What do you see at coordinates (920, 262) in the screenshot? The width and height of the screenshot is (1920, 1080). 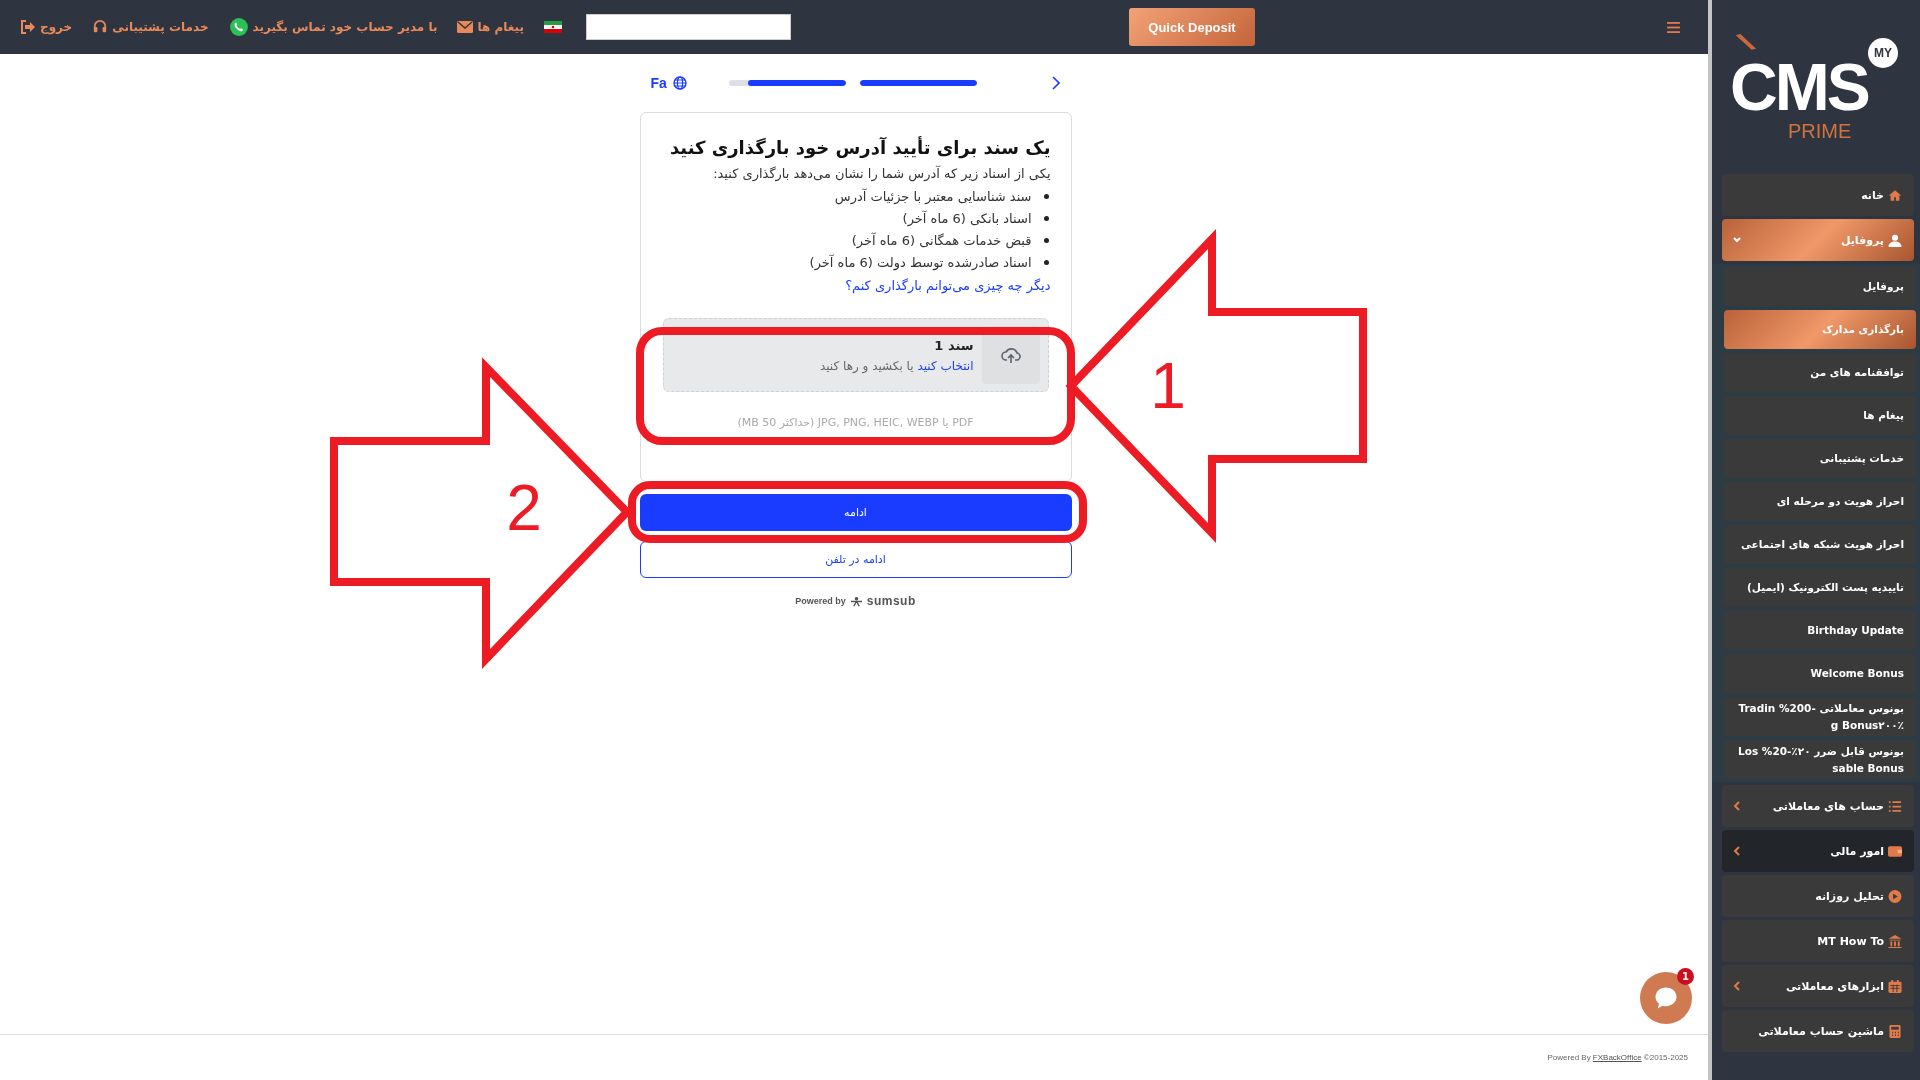 I see `document-type: اسناد صادرشده توسط دولت (6 ماه آخر)` at bounding box center [920, 262].